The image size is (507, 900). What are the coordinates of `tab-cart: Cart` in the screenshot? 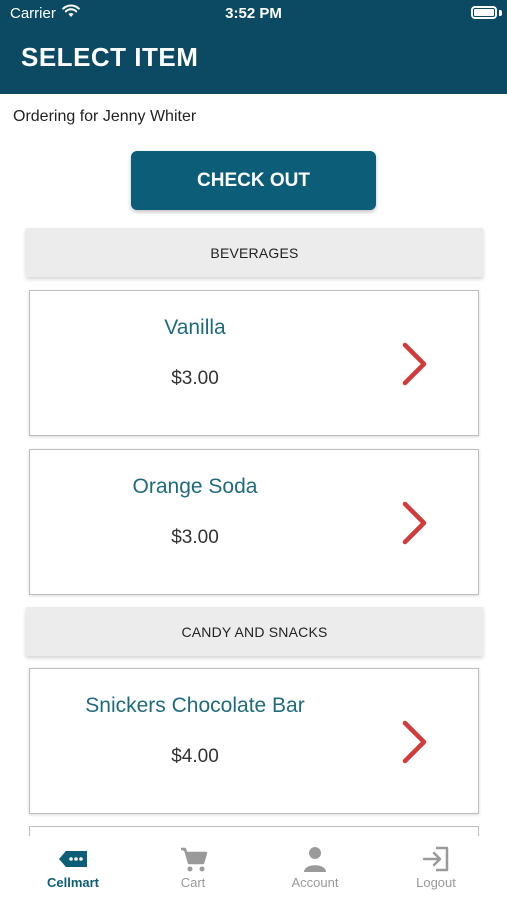 It's located at (193, 868).